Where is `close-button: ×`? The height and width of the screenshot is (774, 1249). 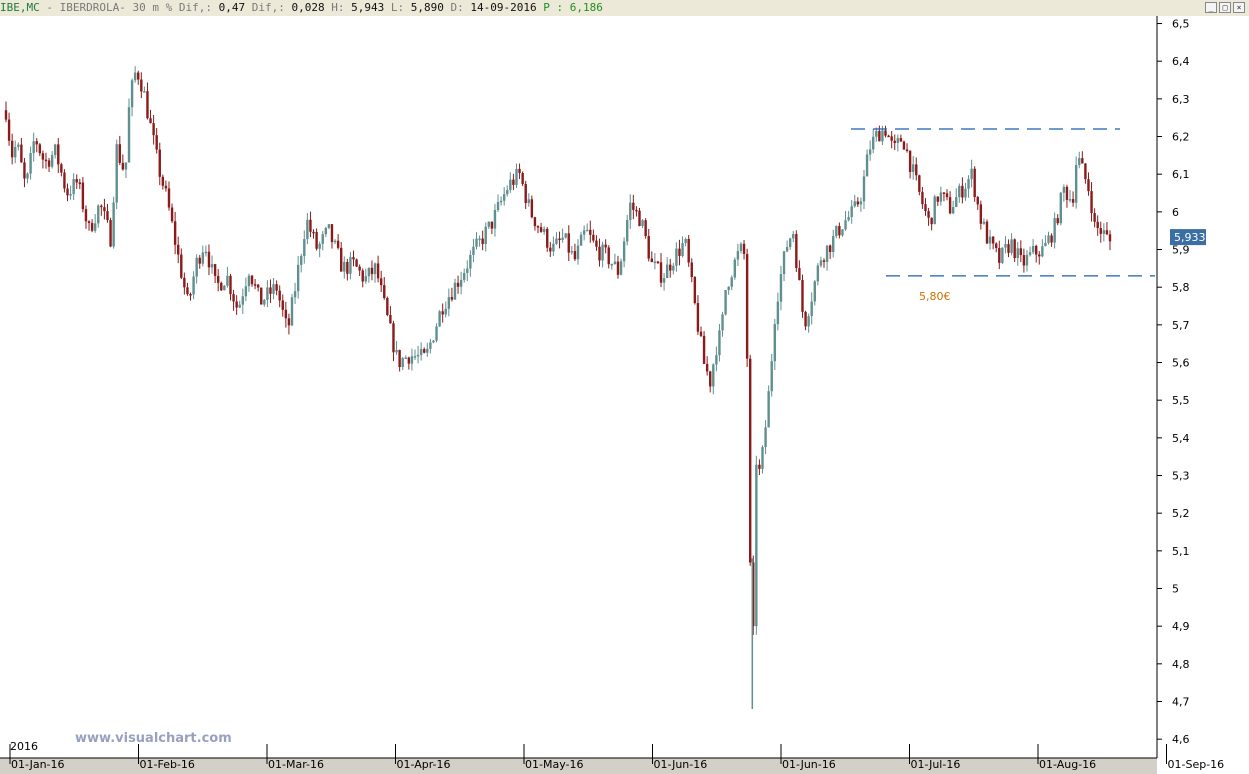 close-button: × is located at coordinates (1239, 7).